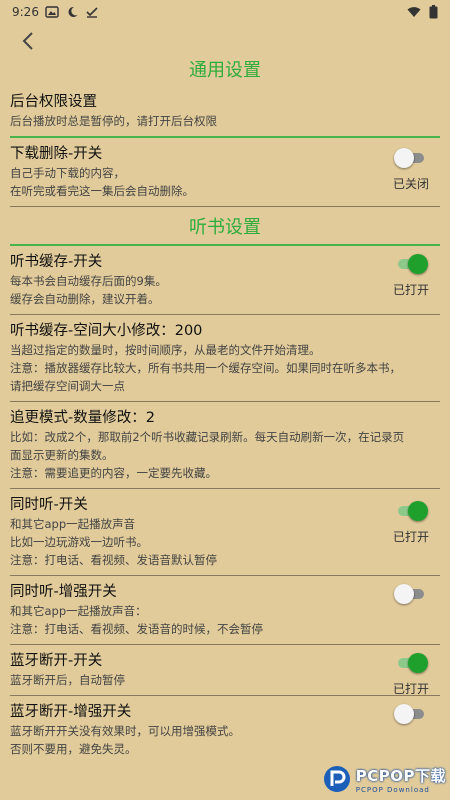 This screenshot has width=450, height=800. I want to click on setting-title: 蓝牙断开-开关, so click(56, 661).